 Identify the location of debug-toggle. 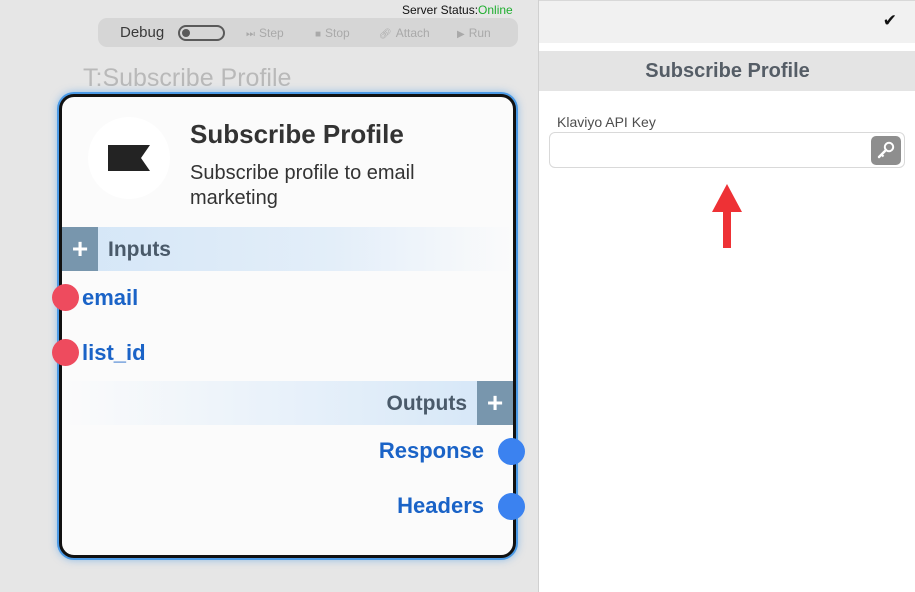
(201, 33).